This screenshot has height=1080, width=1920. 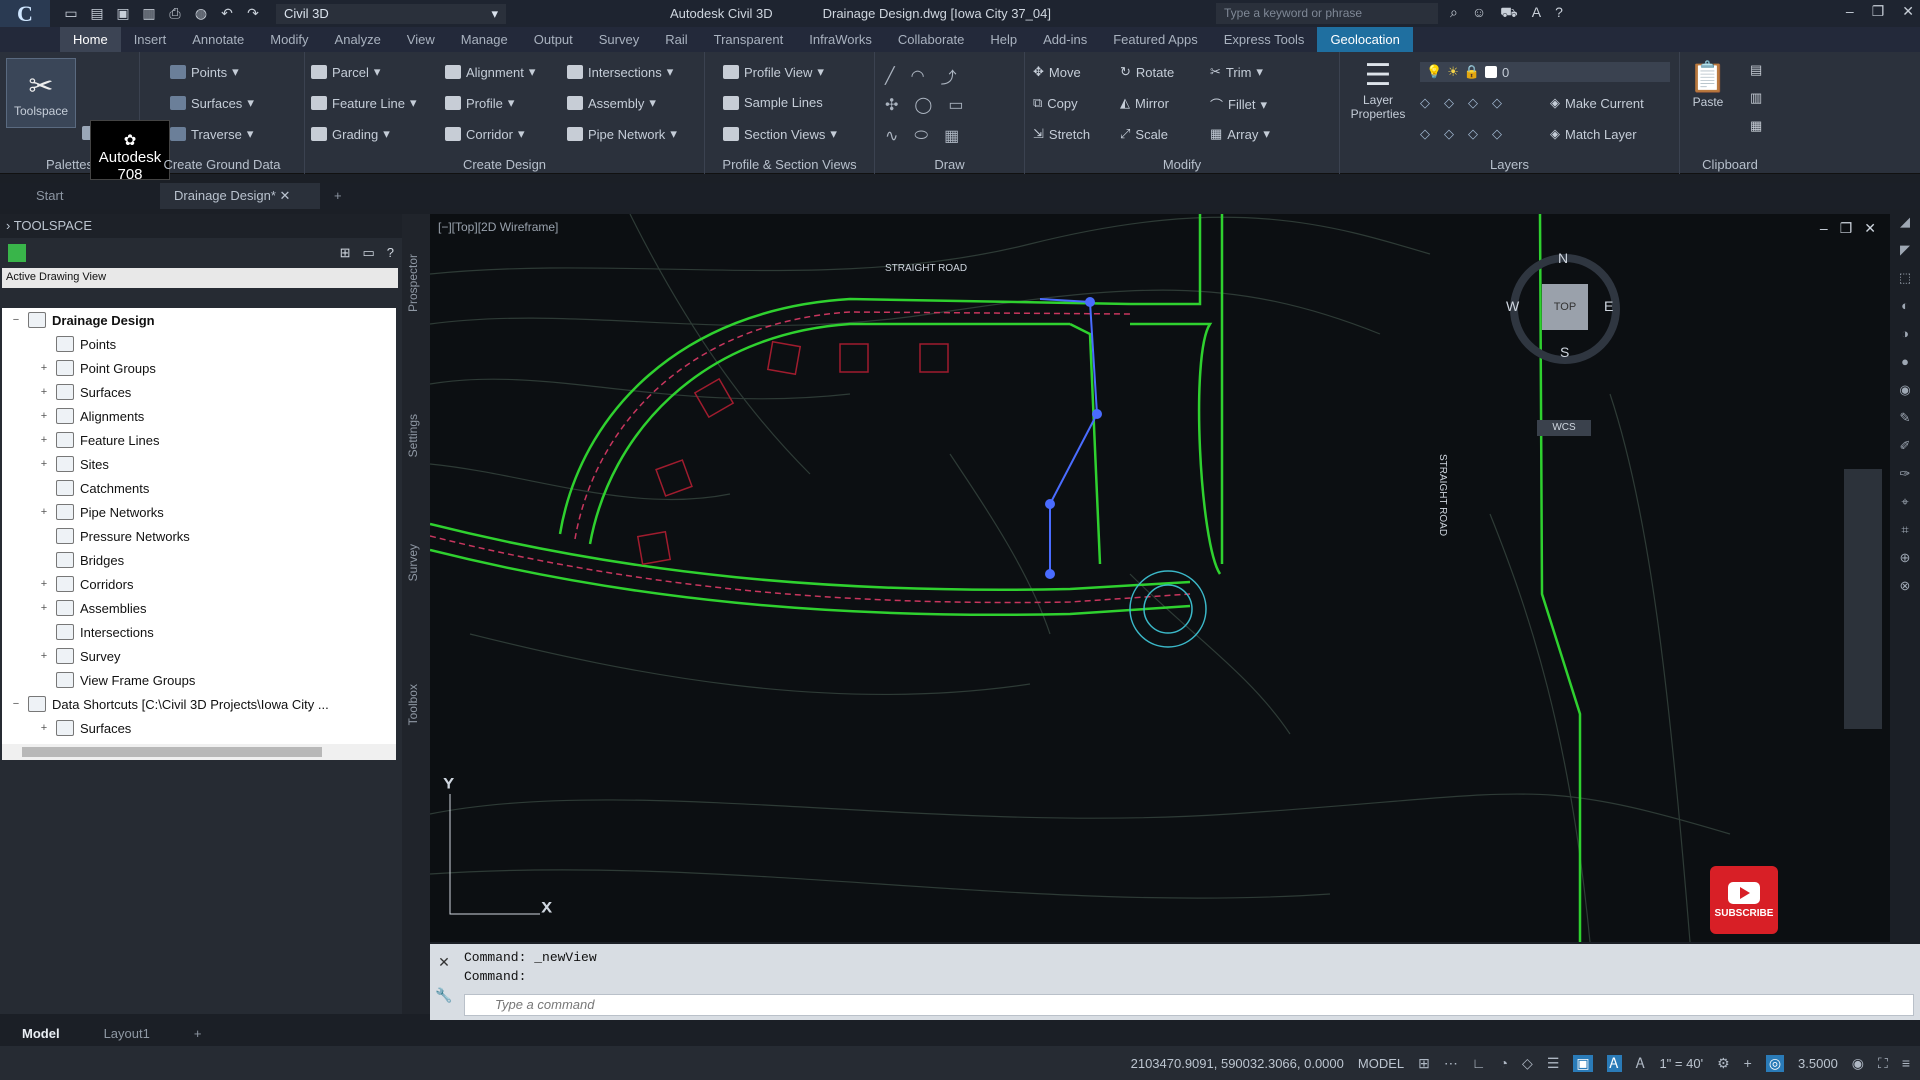 I want to click on tree-item: + Point Groups, so click(x=199, y=368).